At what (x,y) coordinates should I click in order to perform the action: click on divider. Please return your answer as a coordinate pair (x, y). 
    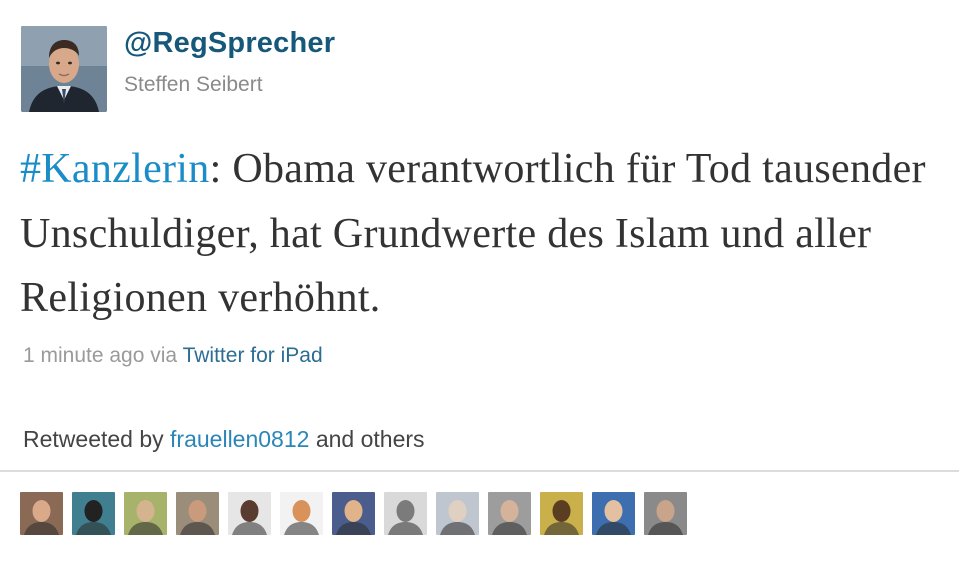
    Looking at the image, I should click on (479, 471).